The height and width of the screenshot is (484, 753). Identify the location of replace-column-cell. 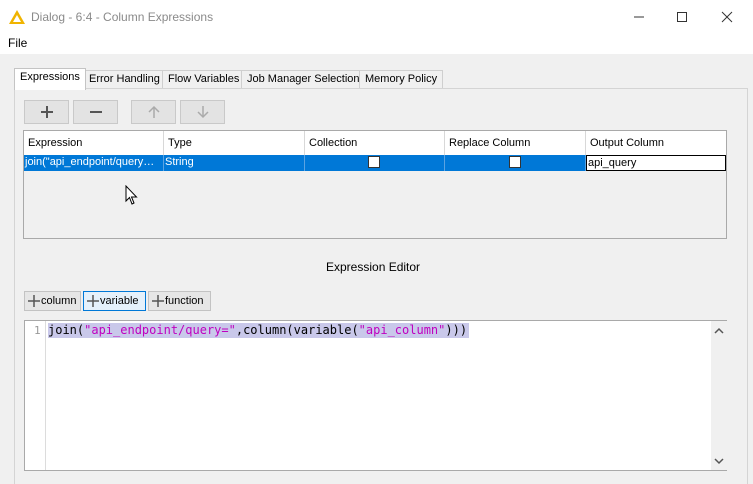
(515, 163).